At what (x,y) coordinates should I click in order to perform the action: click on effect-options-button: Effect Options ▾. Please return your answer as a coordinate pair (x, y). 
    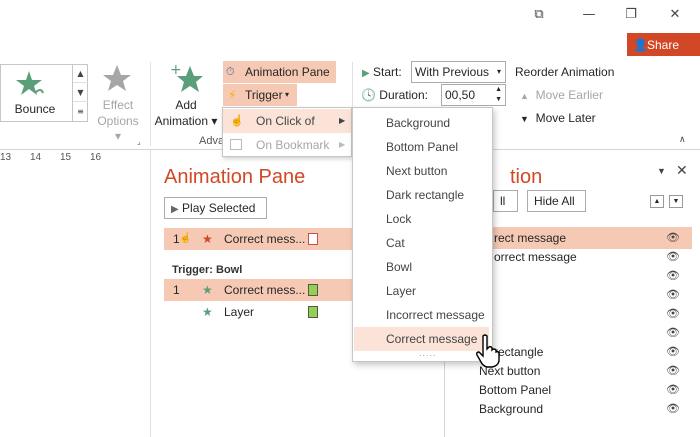
    Looking at the image, I should click on (118, 102).